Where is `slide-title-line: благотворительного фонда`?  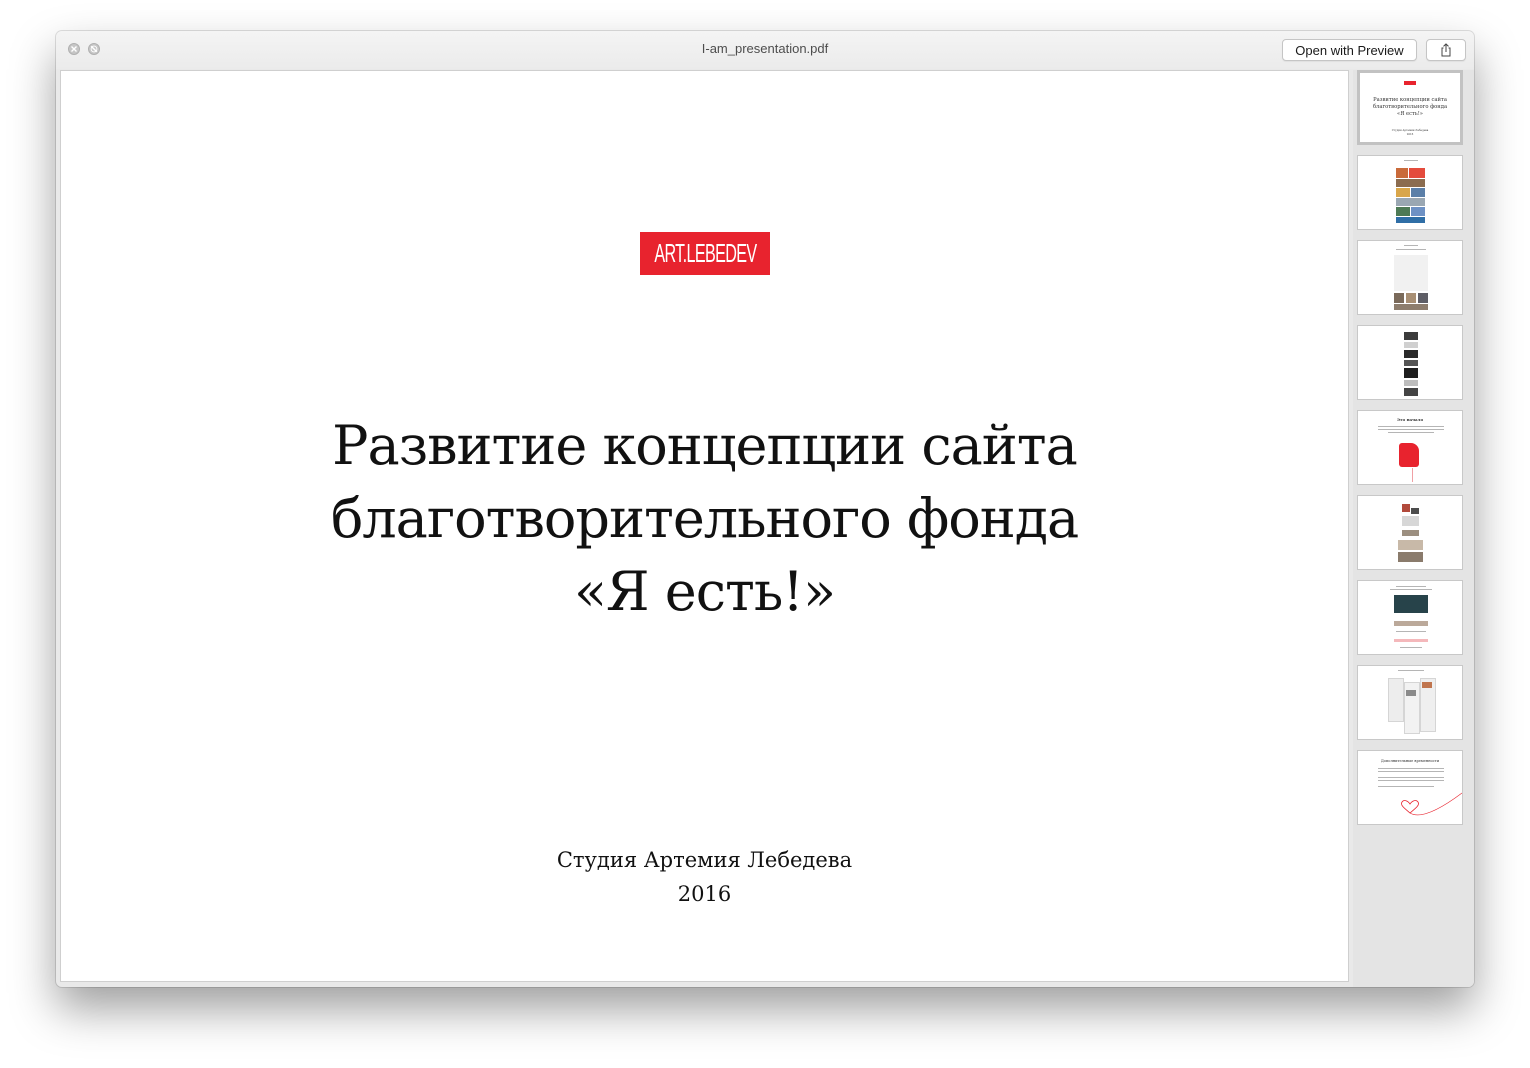 slide-title-line: благотворительного фонда is located at coordinates (704, 518).